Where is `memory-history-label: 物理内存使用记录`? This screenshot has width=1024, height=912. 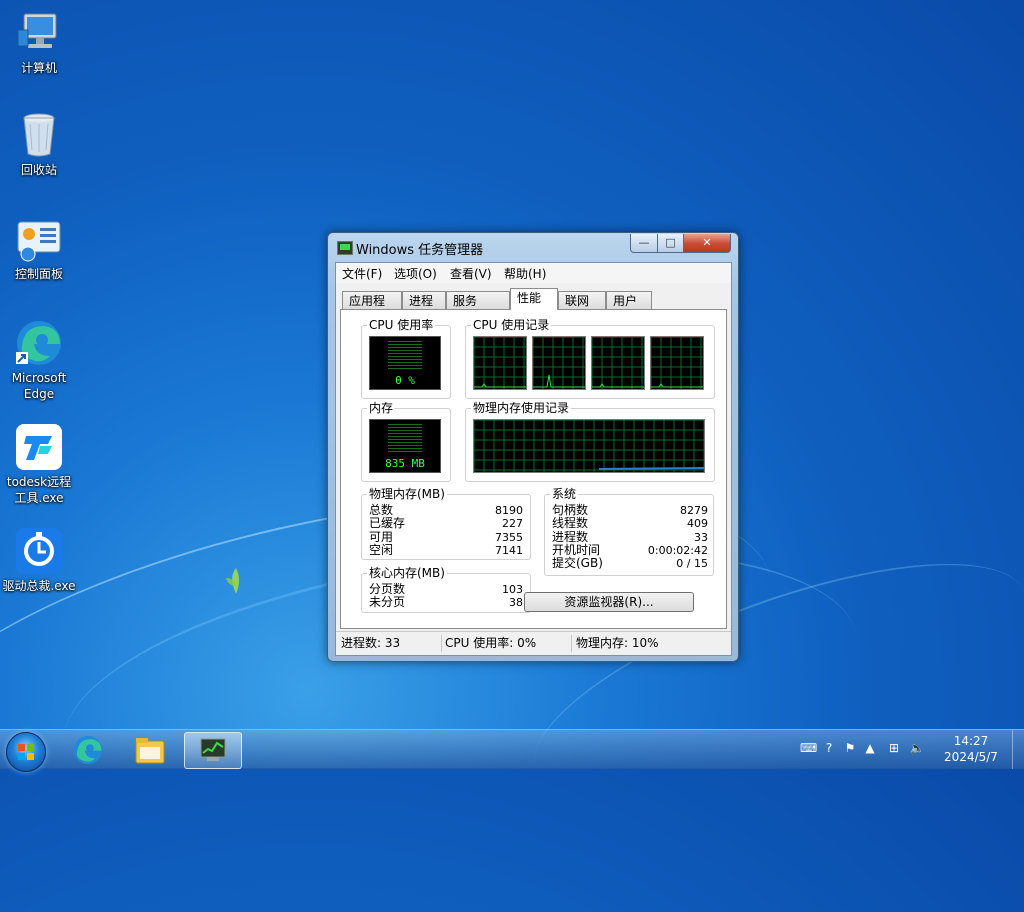 memory-history-label: 物理内存使用记录 is located at coordinates (521, 408).